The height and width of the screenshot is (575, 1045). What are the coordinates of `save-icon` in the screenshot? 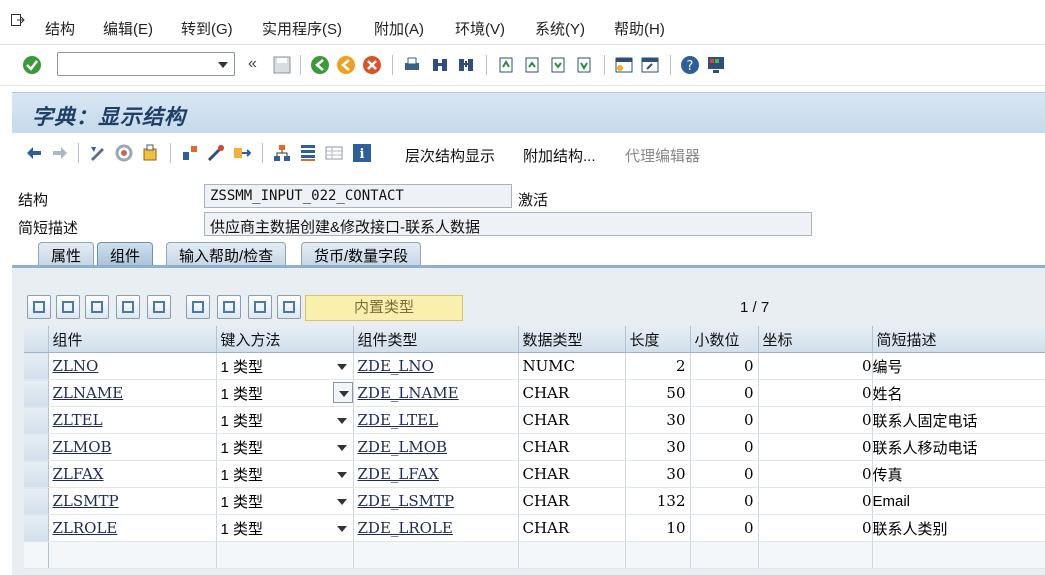 It's located at (282, 65).